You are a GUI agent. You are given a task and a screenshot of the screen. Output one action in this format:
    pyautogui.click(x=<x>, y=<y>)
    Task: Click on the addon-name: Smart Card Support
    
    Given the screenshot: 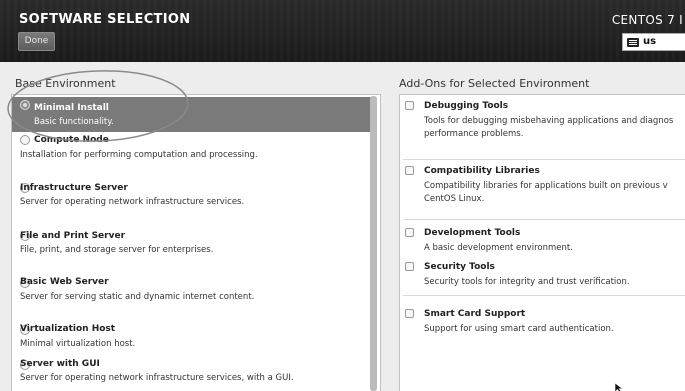 What is the action you would take?
    pyautogui.click(x=475, y=314)
    